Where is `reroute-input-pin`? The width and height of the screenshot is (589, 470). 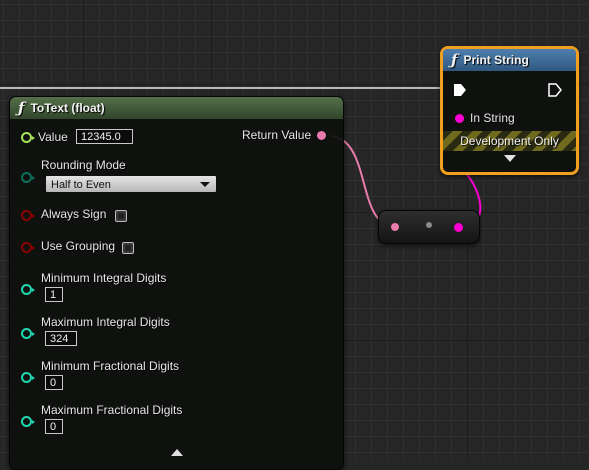
reroute-input-pin is located at coordinates (395, 227).